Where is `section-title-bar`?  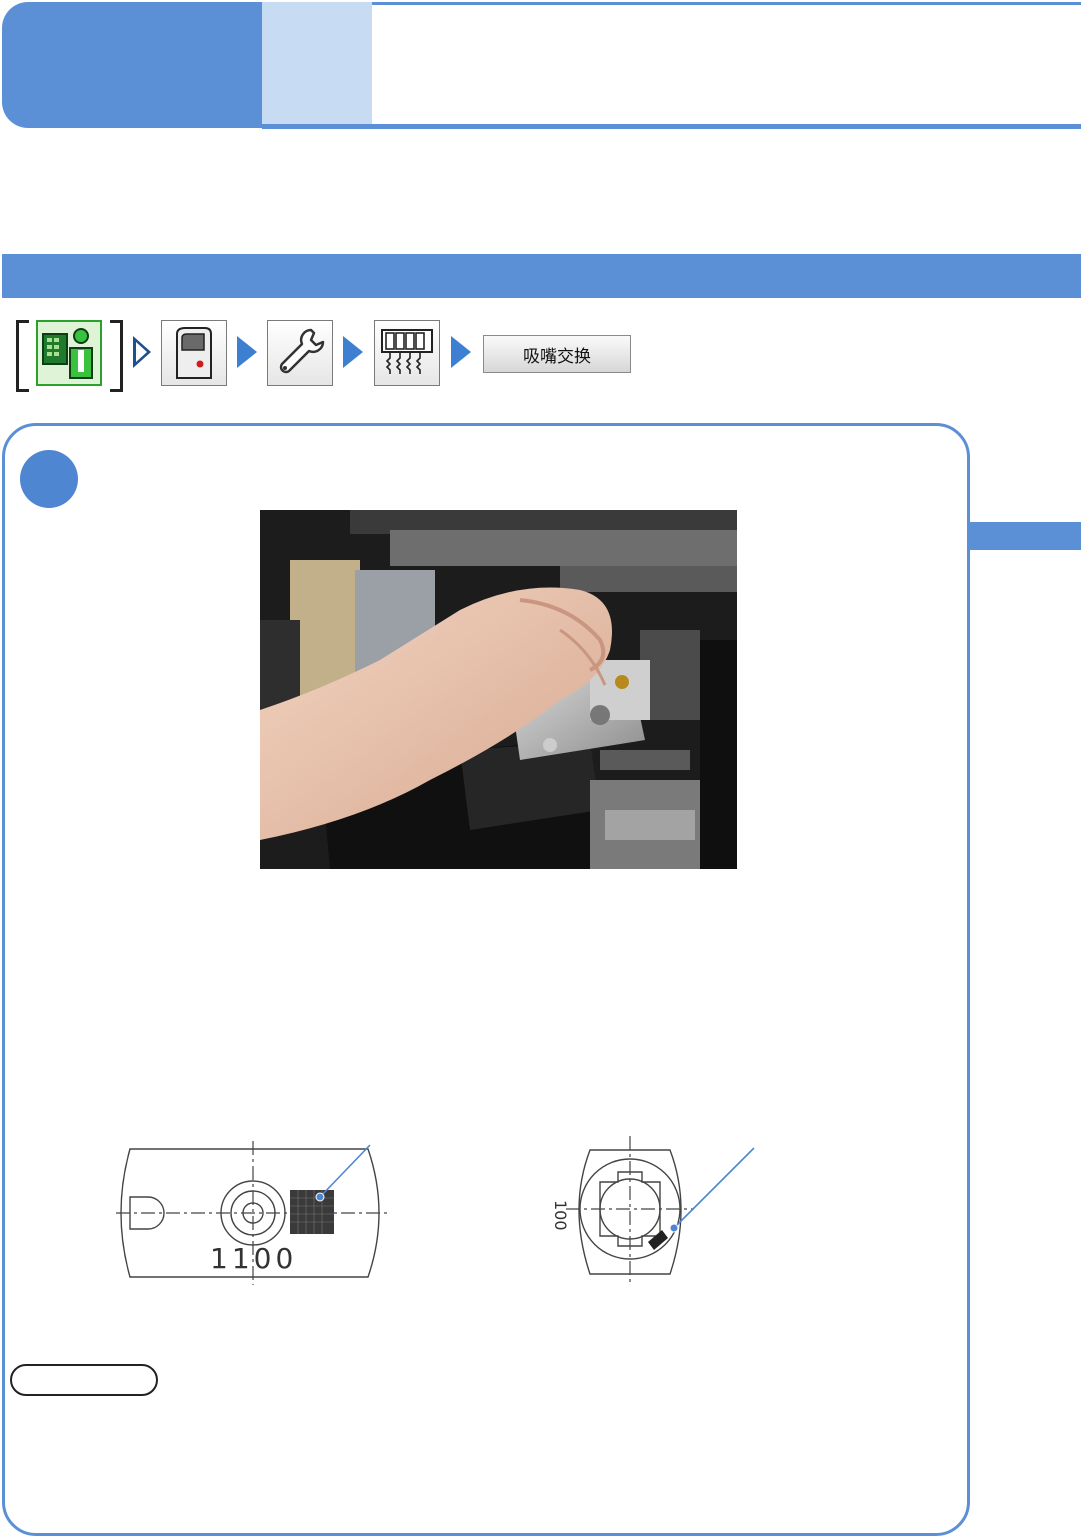
section-title-bar is located at coordinates (541, 276).